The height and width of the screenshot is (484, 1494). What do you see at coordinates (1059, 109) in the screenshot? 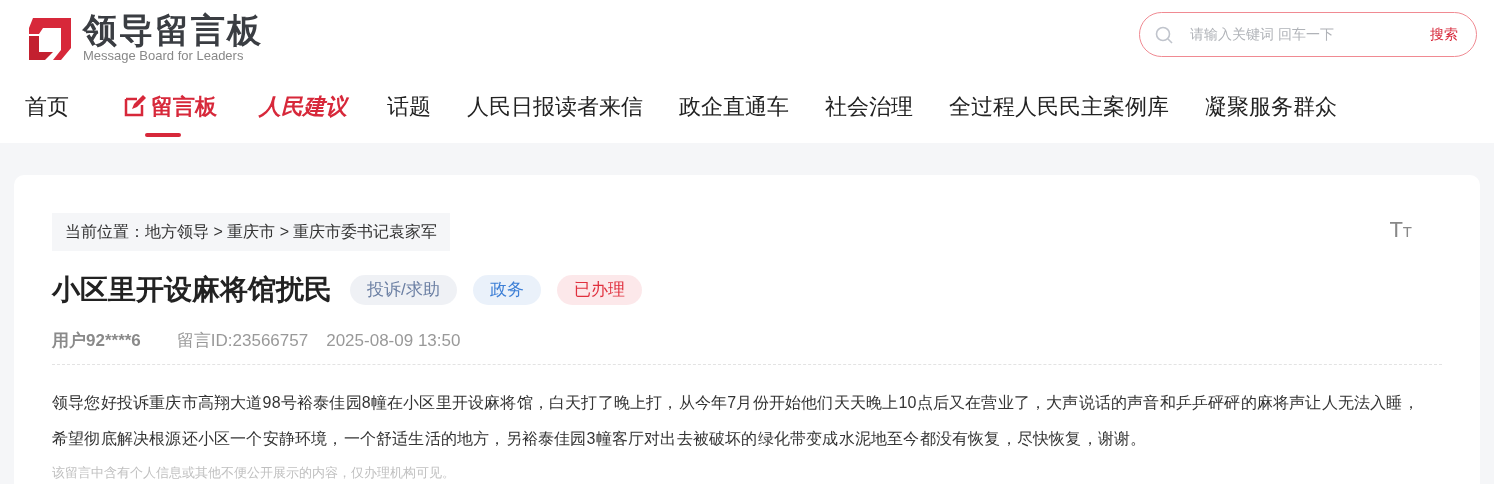
I see `nav-tab: 全过程人民民主案例库` at bounding box center [1059, 109].